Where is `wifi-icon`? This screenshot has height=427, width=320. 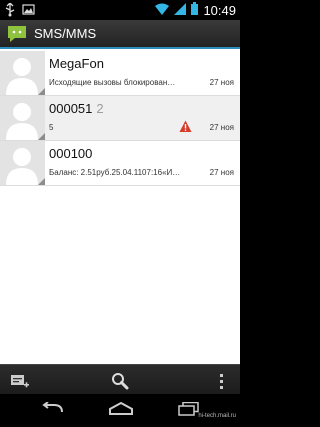 wifi-icon is located at coordinates (162, 11).